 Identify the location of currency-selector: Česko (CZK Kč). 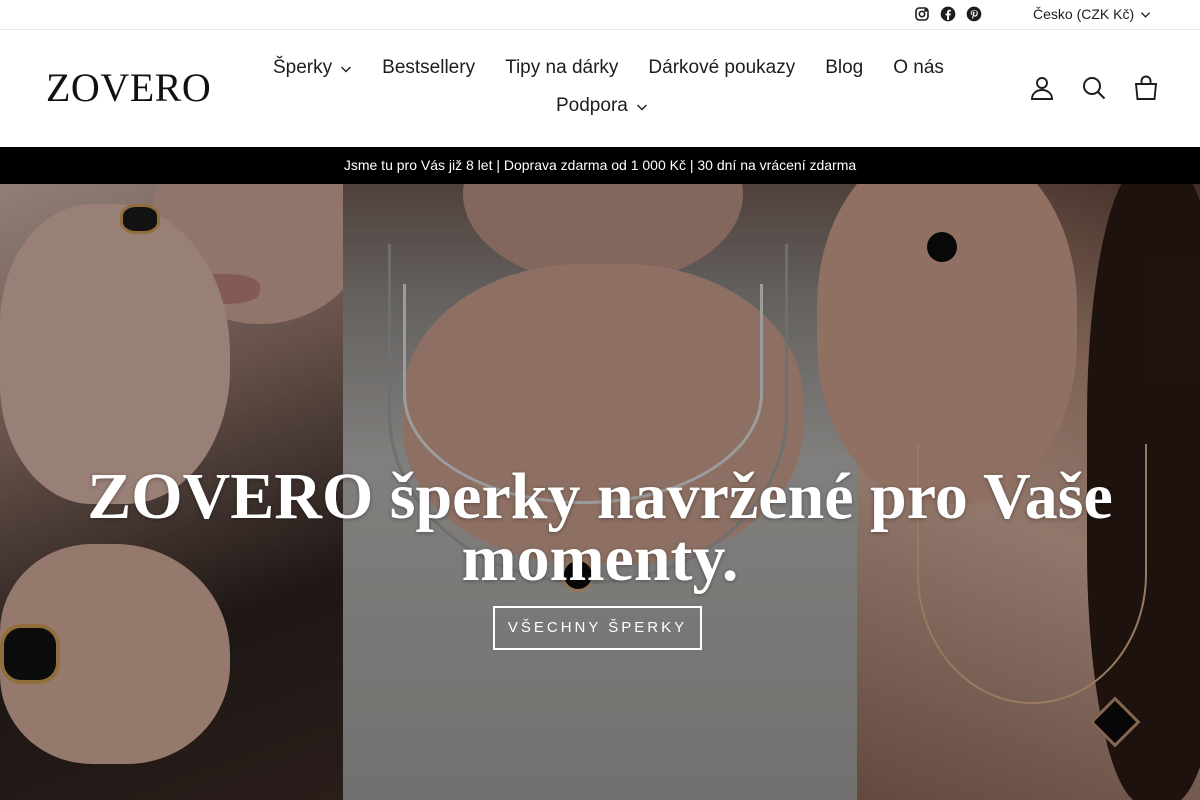
(1092, 14).